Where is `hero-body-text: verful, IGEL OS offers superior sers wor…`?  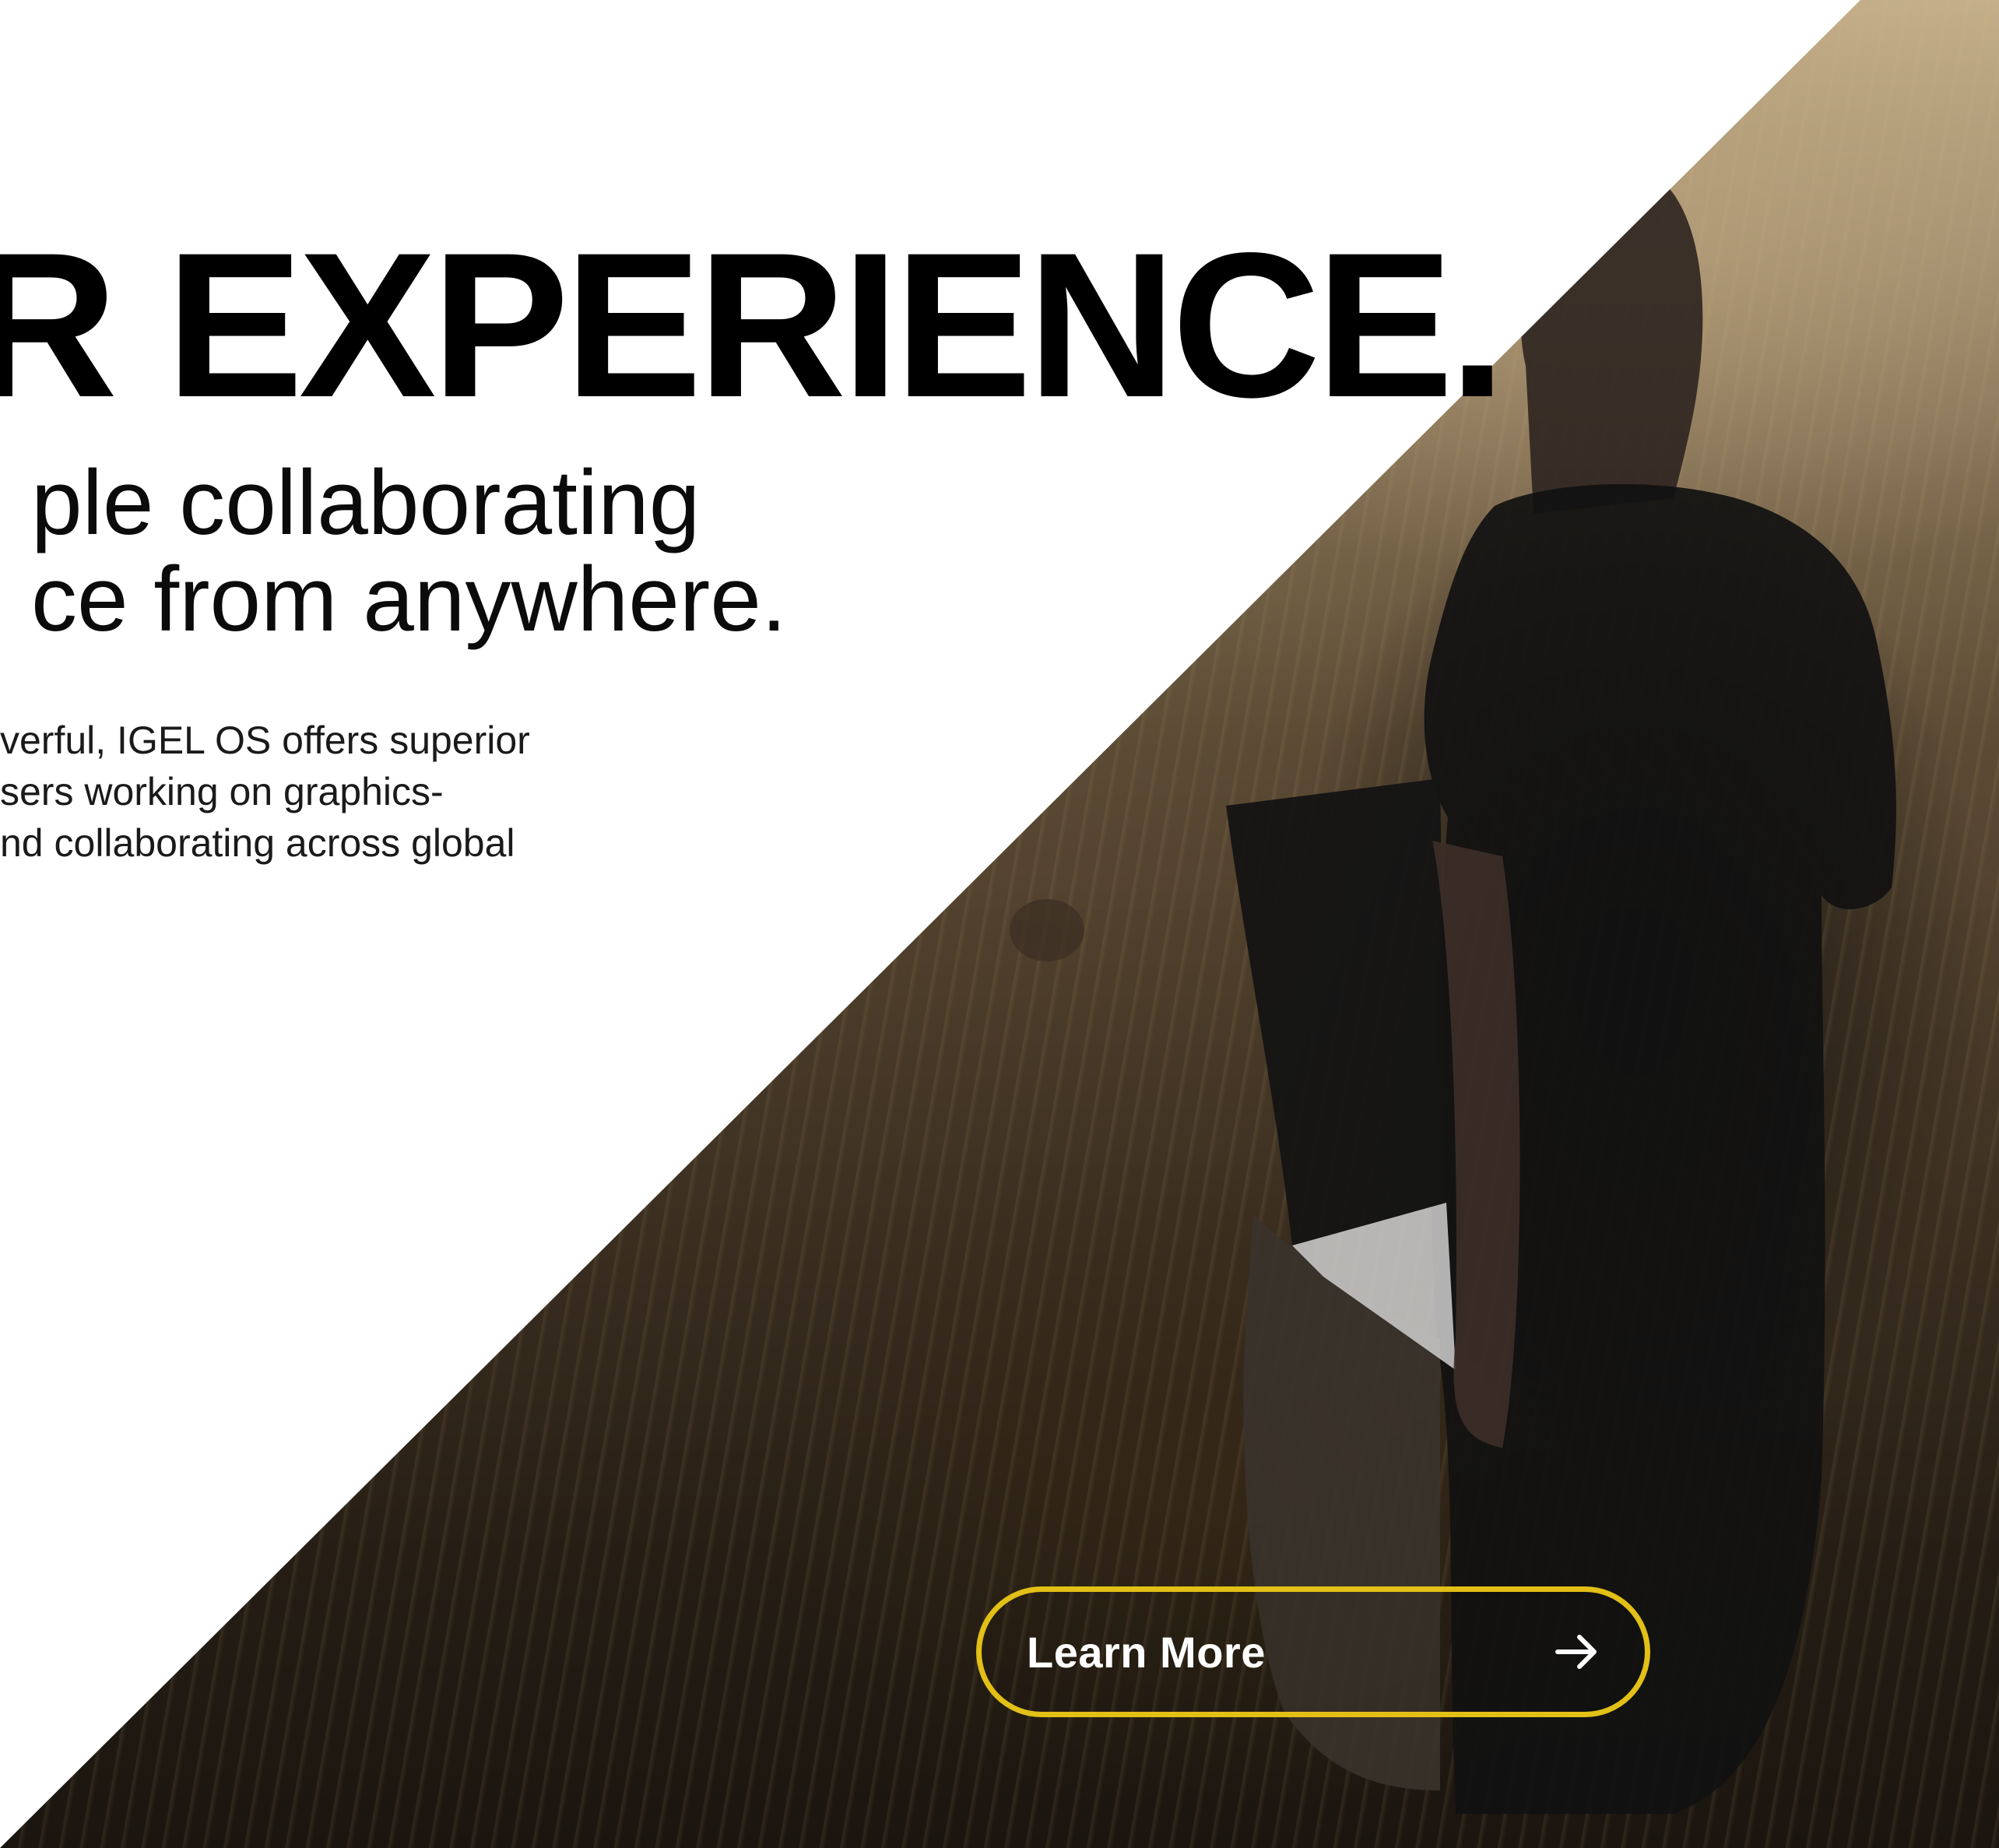 hero-body-text: verful, IGEL OS offers superior sers wor… is located at coordinates (265, 792).